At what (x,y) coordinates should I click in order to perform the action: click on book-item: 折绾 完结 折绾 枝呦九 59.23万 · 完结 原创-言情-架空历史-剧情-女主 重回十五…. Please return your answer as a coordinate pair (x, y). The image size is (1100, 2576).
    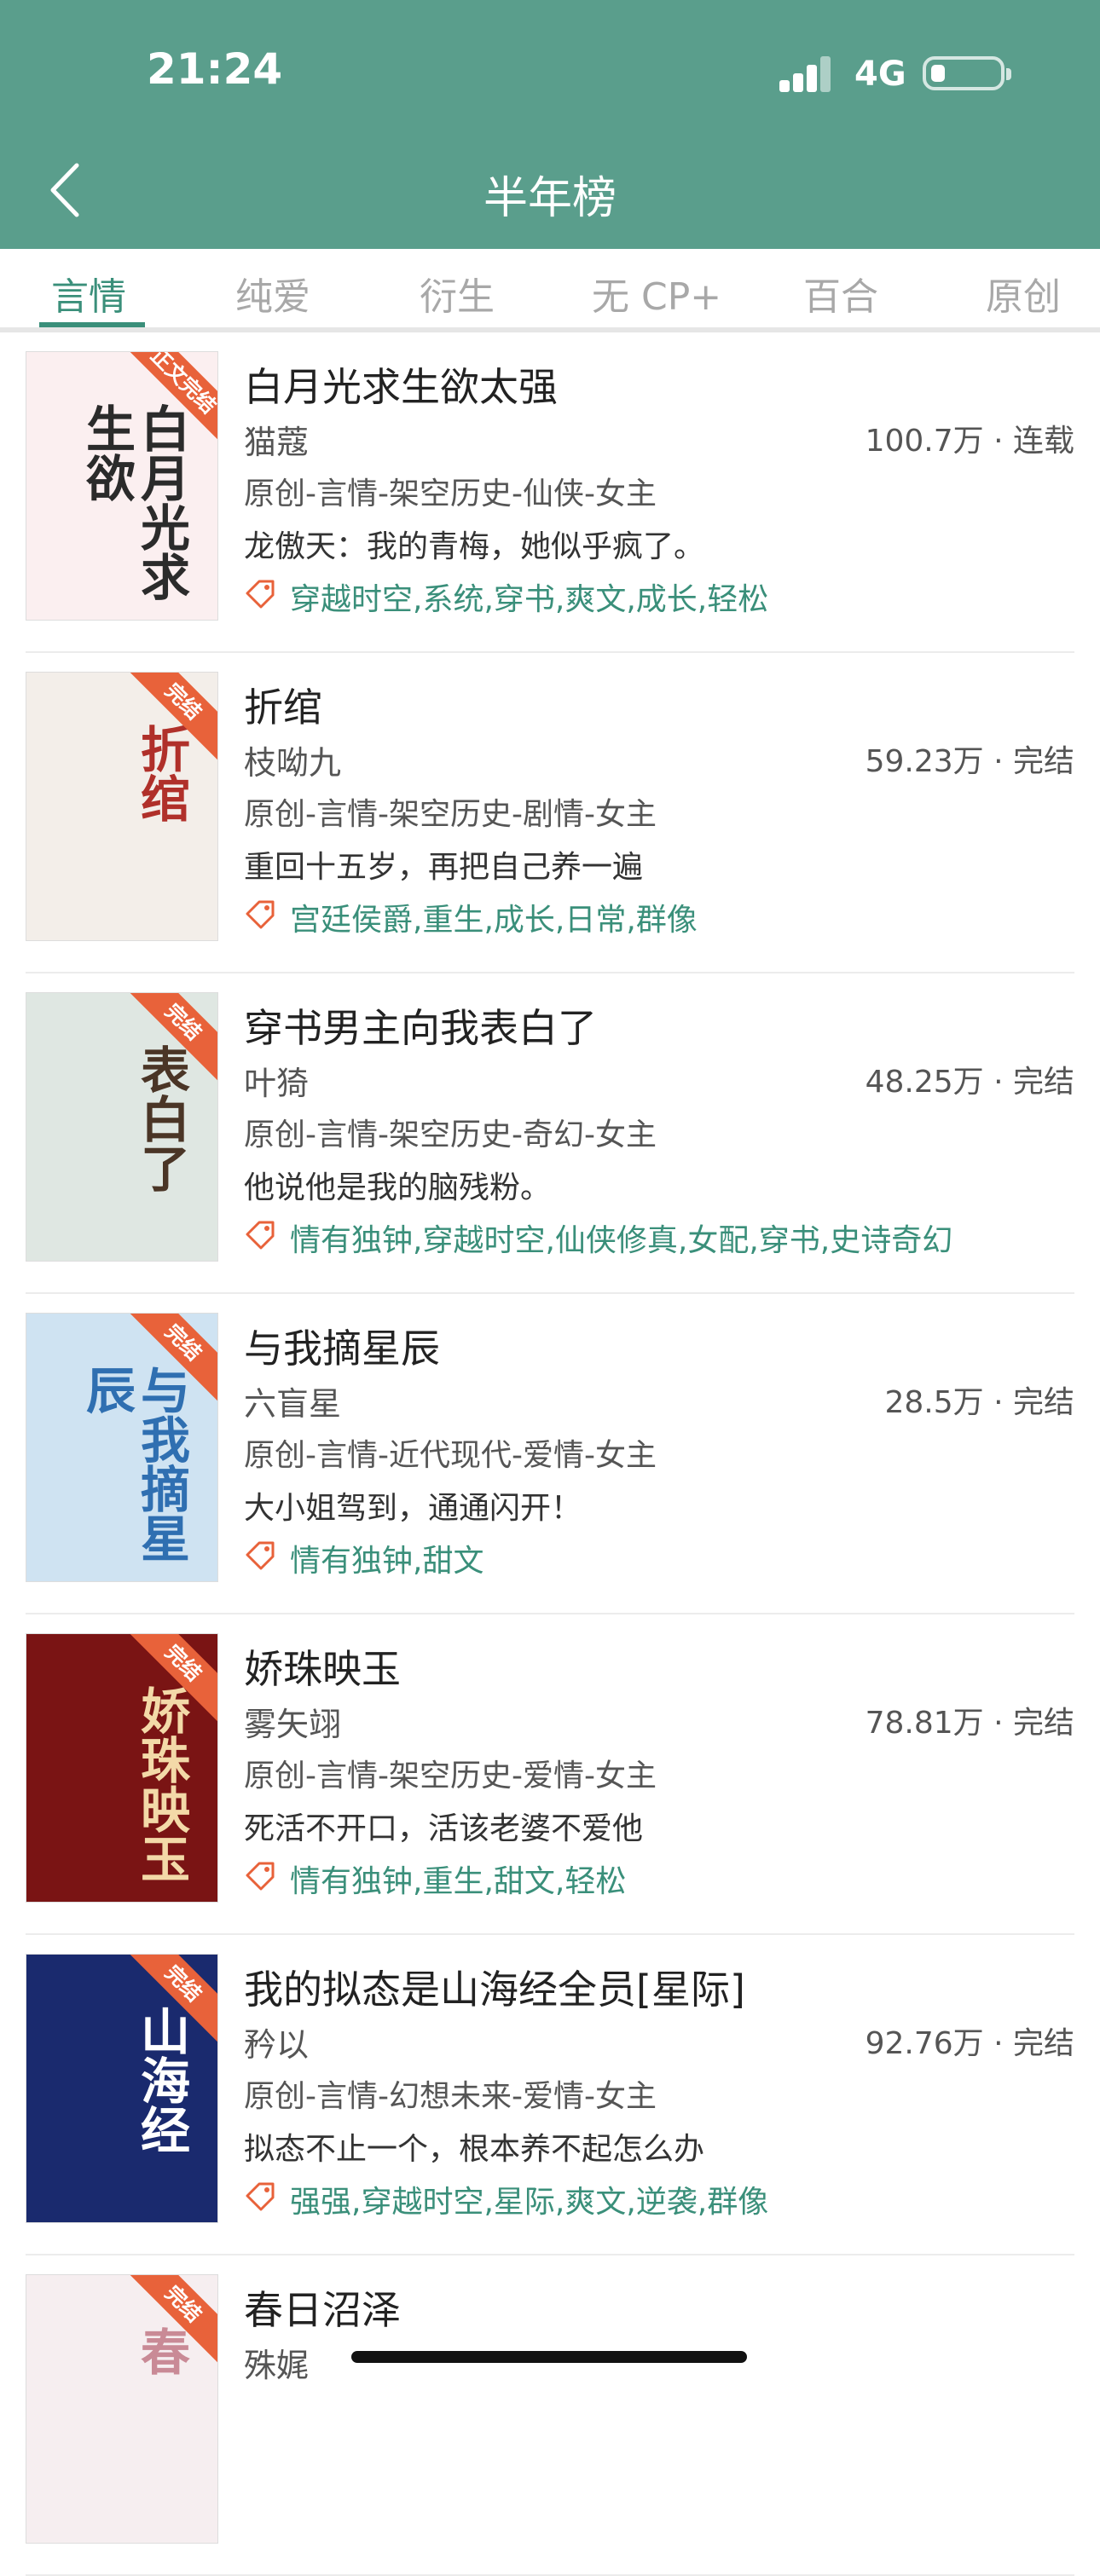
    Looking at the image, I should click on (550, 813).